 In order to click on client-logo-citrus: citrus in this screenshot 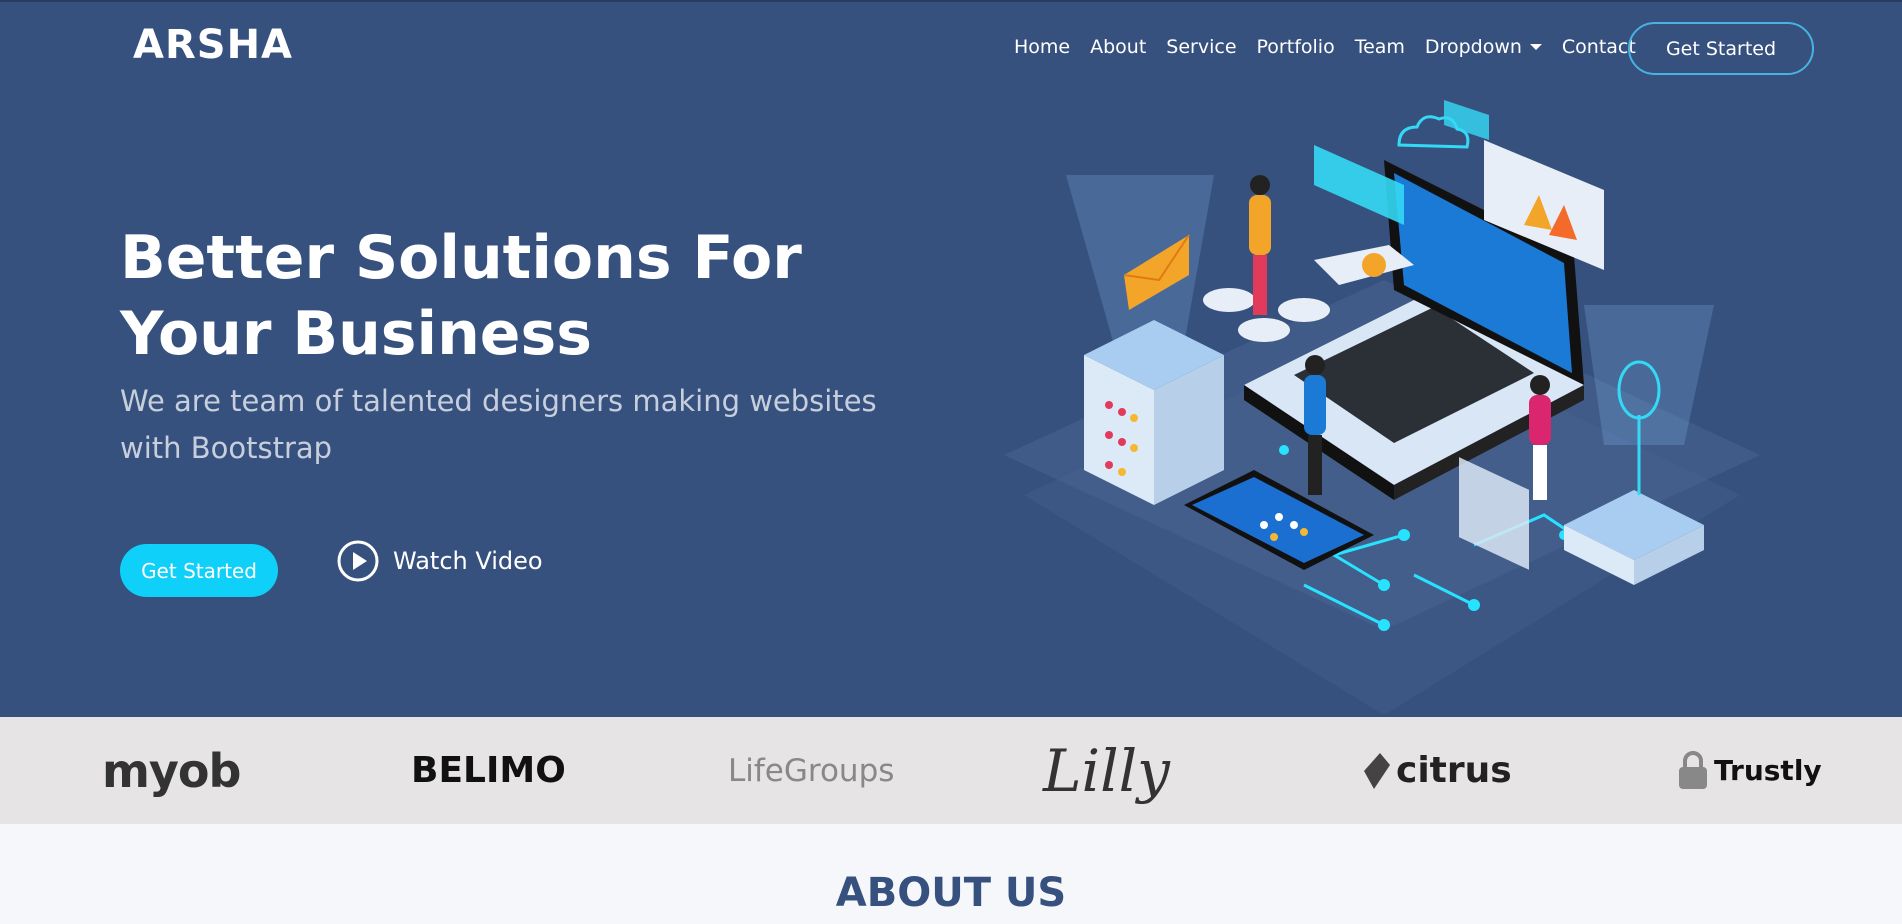, I will do `click(1437, 770)`.